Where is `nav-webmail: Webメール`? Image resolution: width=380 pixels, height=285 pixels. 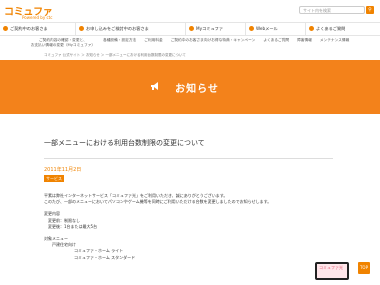 nav-webmail: Webメール is located at coordinates (276, 29).